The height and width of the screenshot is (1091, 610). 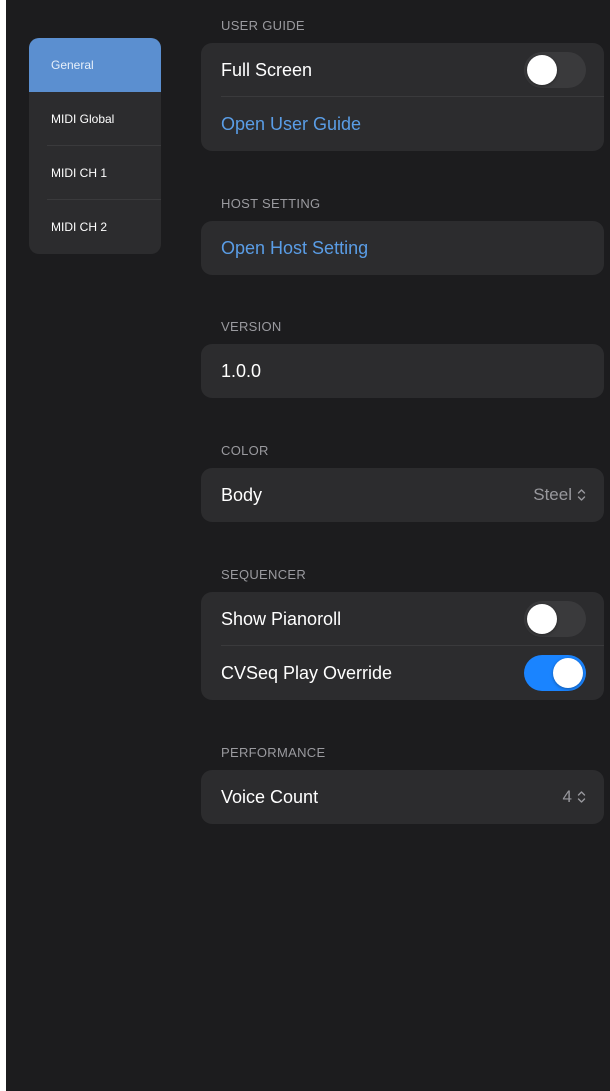 I want to click on cvseq-play-override-label: CVSeq Play Override, so click(x=307, y=672).